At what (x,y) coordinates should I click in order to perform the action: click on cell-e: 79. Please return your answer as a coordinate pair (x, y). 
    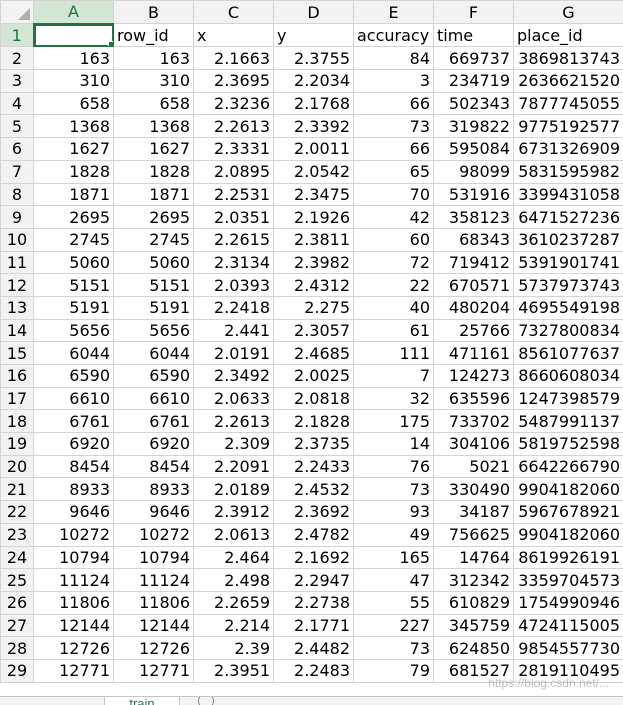
    Looking at the image, I should click on (394, 670).